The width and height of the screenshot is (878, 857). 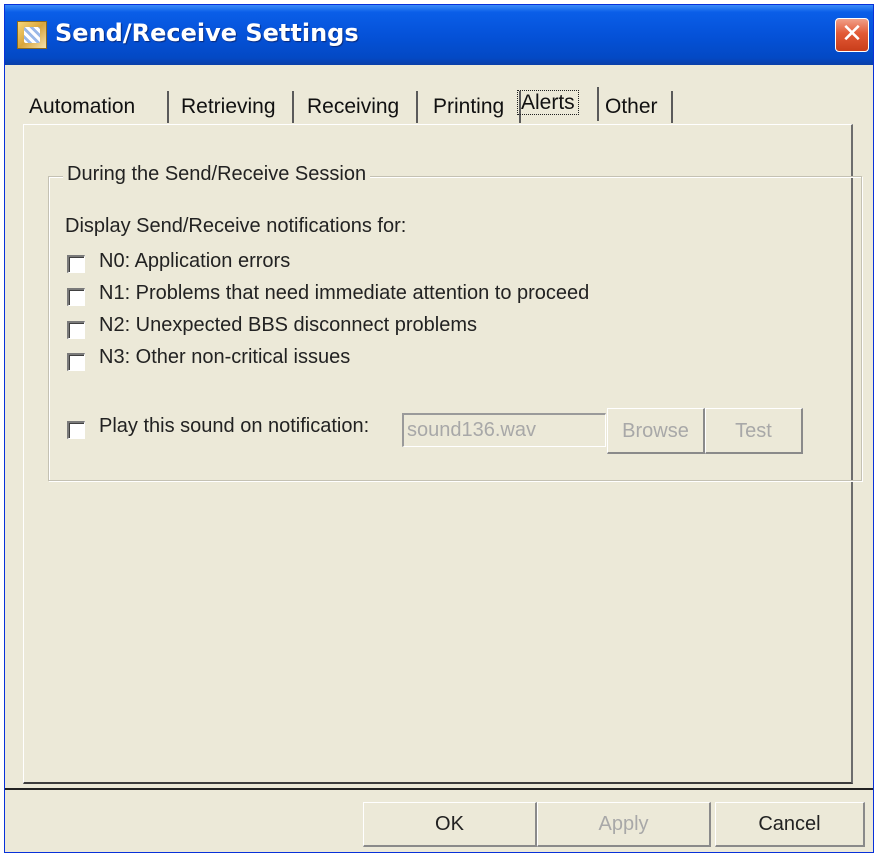 I want to click on checkbox-n3, so click(x=76, y=362).